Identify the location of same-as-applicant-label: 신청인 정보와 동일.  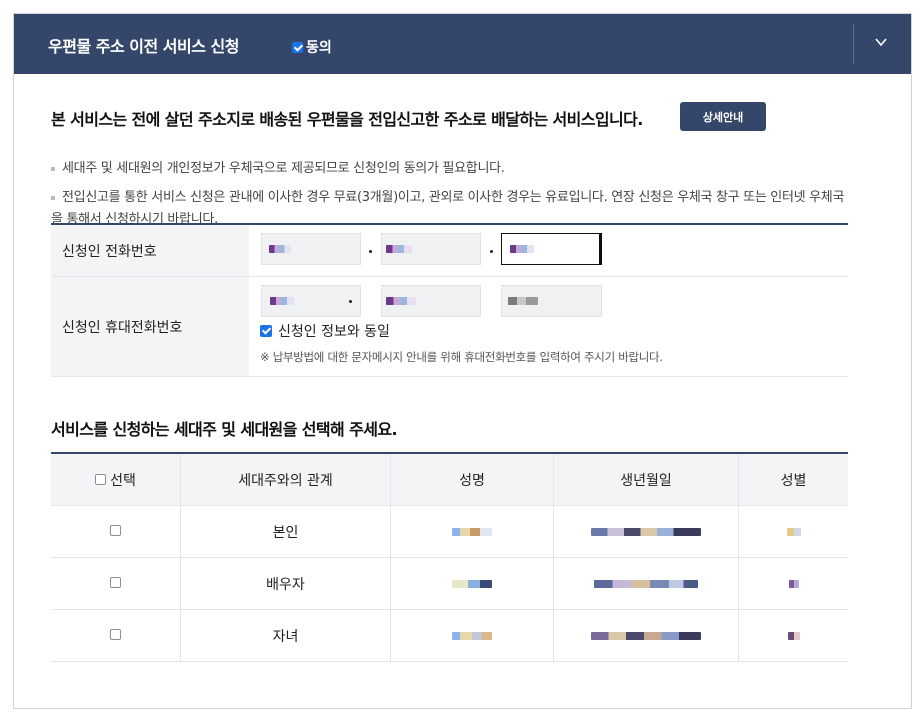
(334, 332).